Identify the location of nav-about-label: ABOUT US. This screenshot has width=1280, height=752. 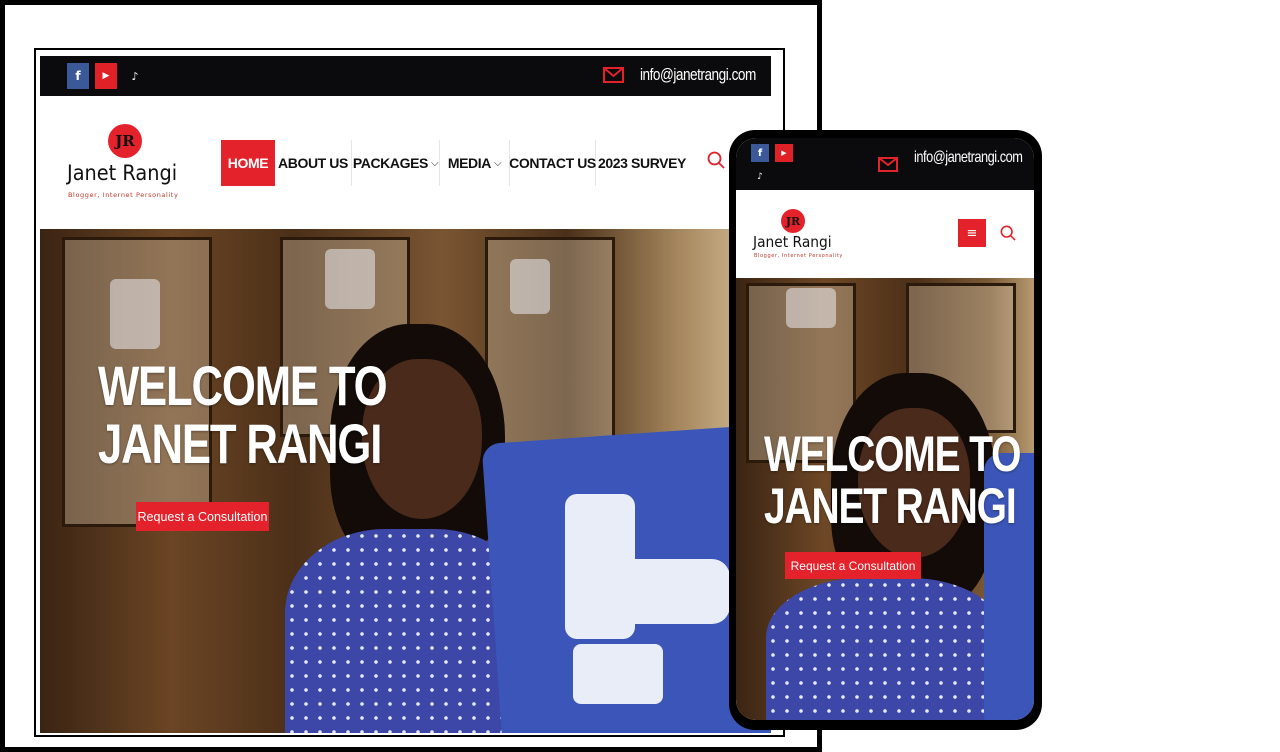
(313, 163).